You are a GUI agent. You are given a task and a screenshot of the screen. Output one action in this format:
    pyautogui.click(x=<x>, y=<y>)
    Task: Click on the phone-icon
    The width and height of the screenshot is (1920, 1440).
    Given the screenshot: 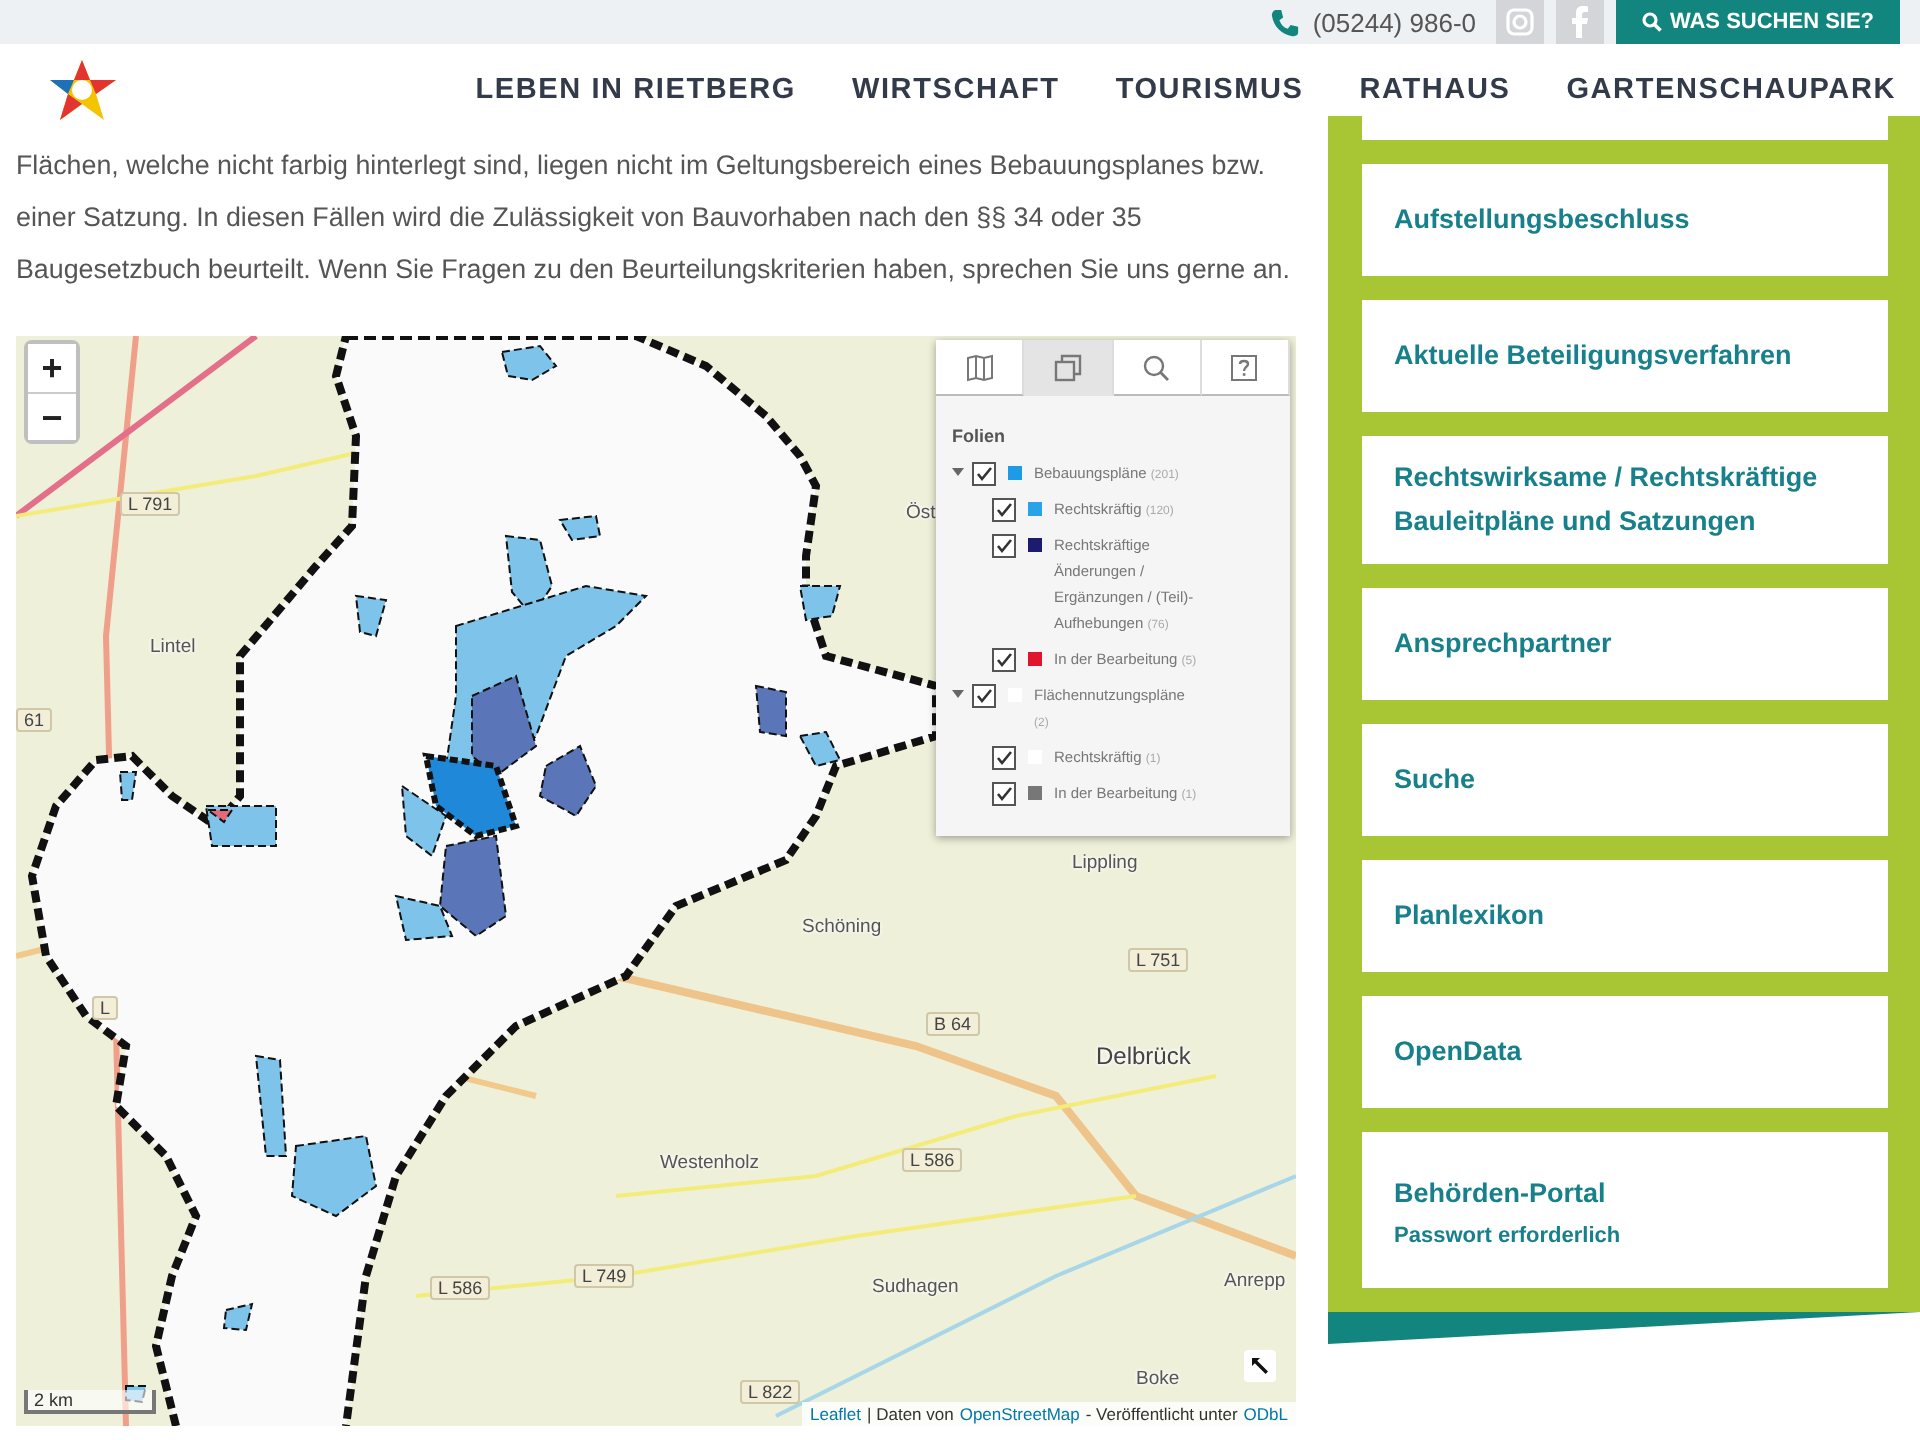 What is the action you would take?
    pyautogui.click(x=1285, y=22)
    